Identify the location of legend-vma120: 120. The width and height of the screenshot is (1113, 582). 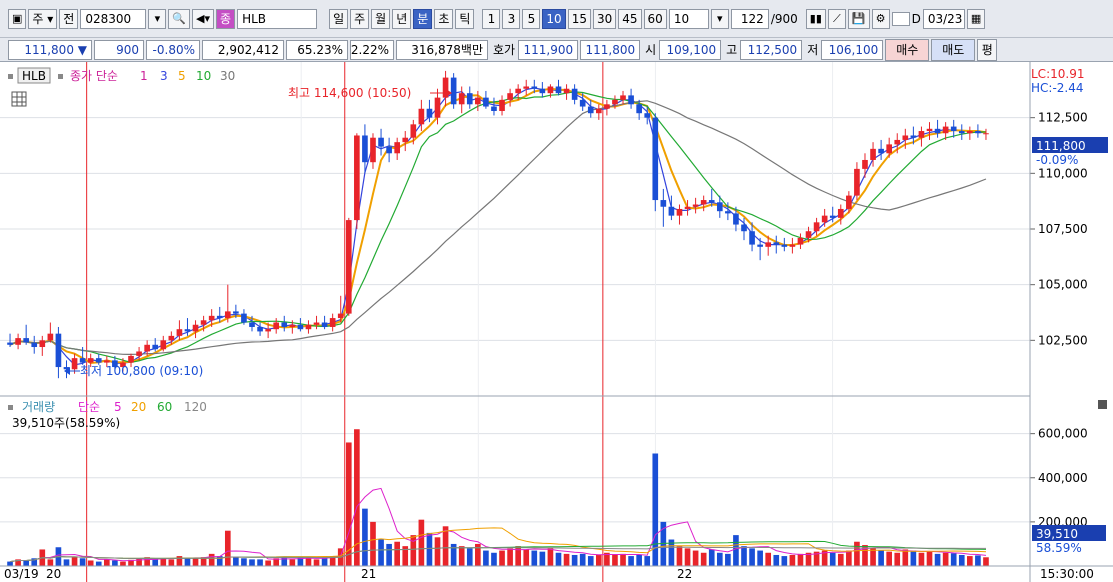
(195, 407).